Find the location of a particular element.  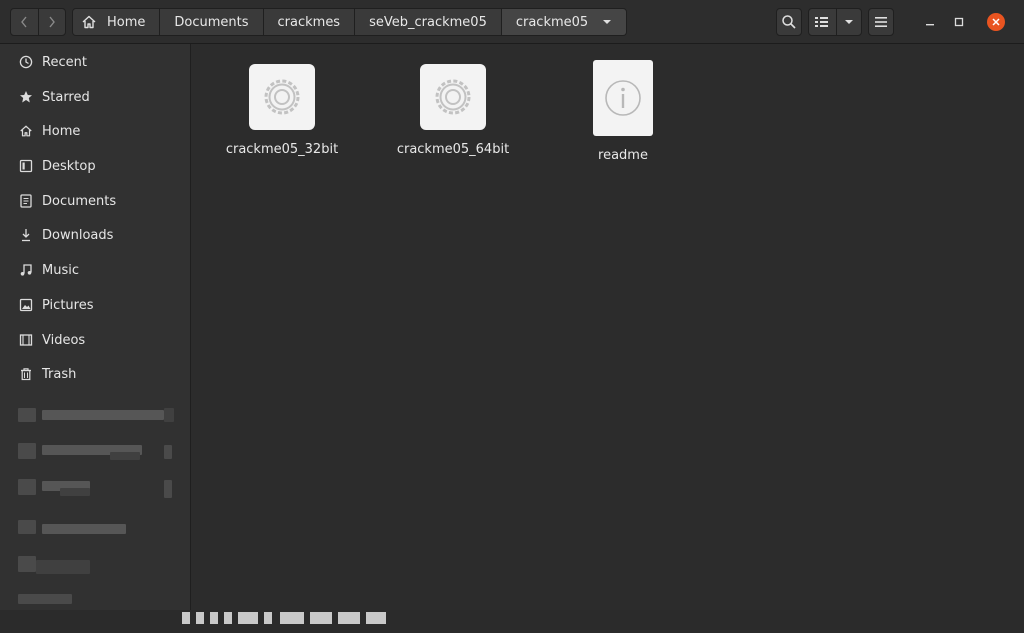

file-item: readme is located at coordinates (623, 111).